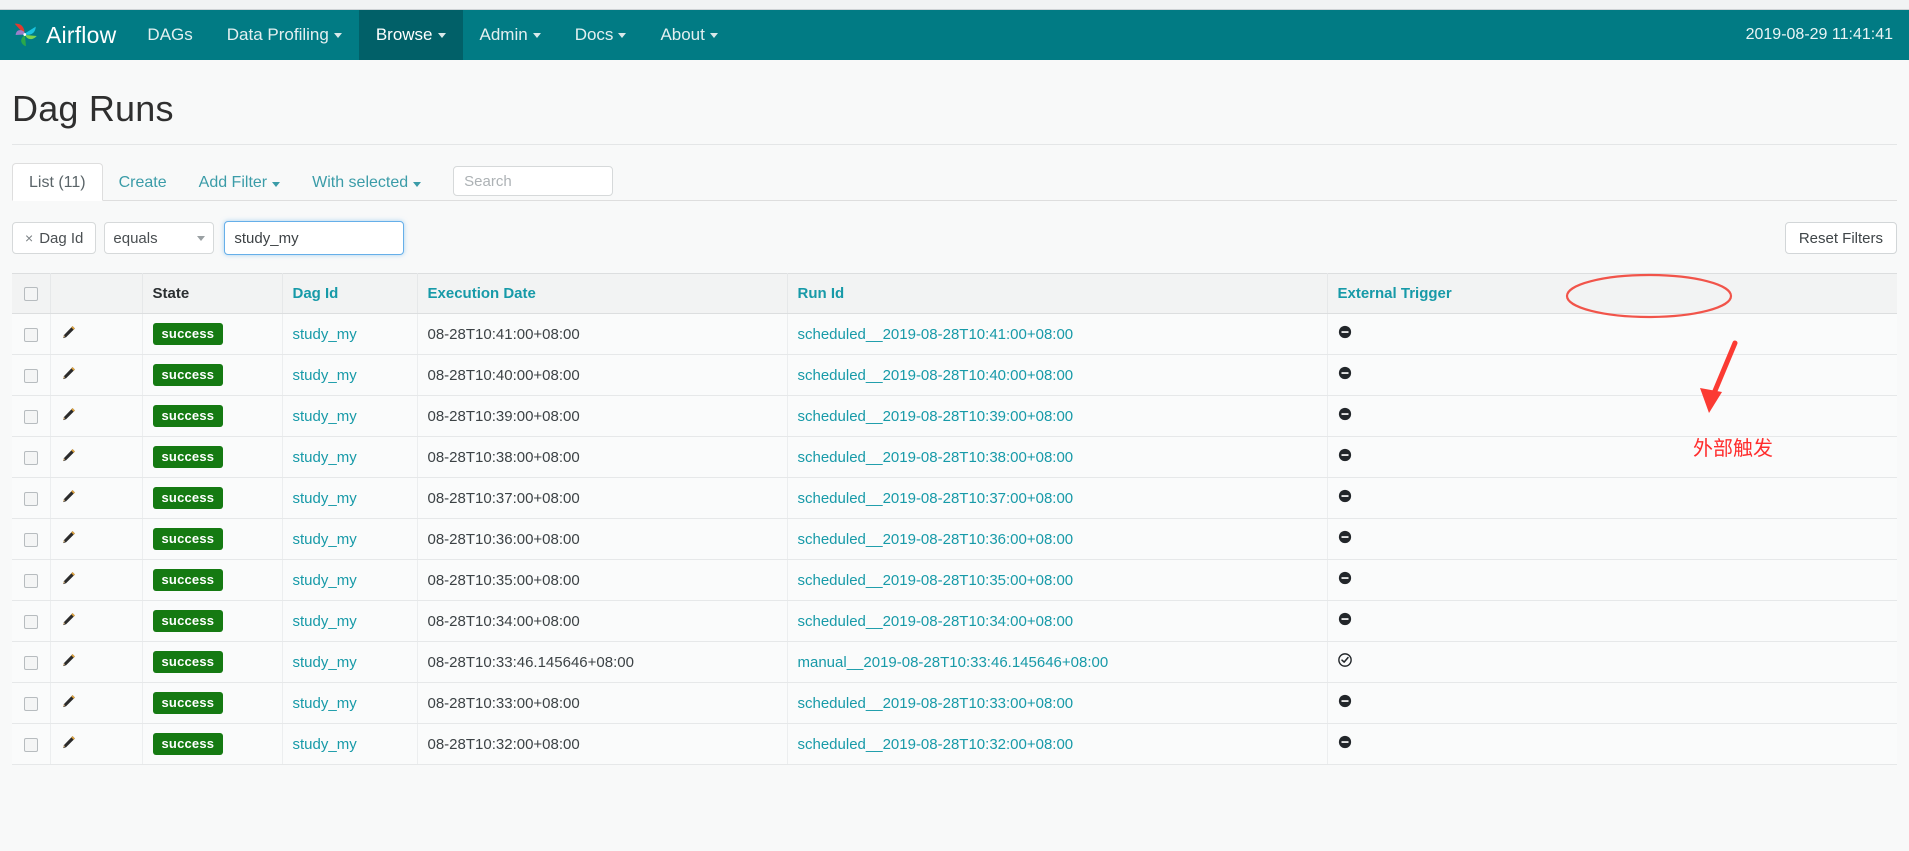  Describe the element at coordinates (936, 621) in the screenshot. I see `run-id-link: scheduled__2019-08-28T10:34:00+08:00` at that location.